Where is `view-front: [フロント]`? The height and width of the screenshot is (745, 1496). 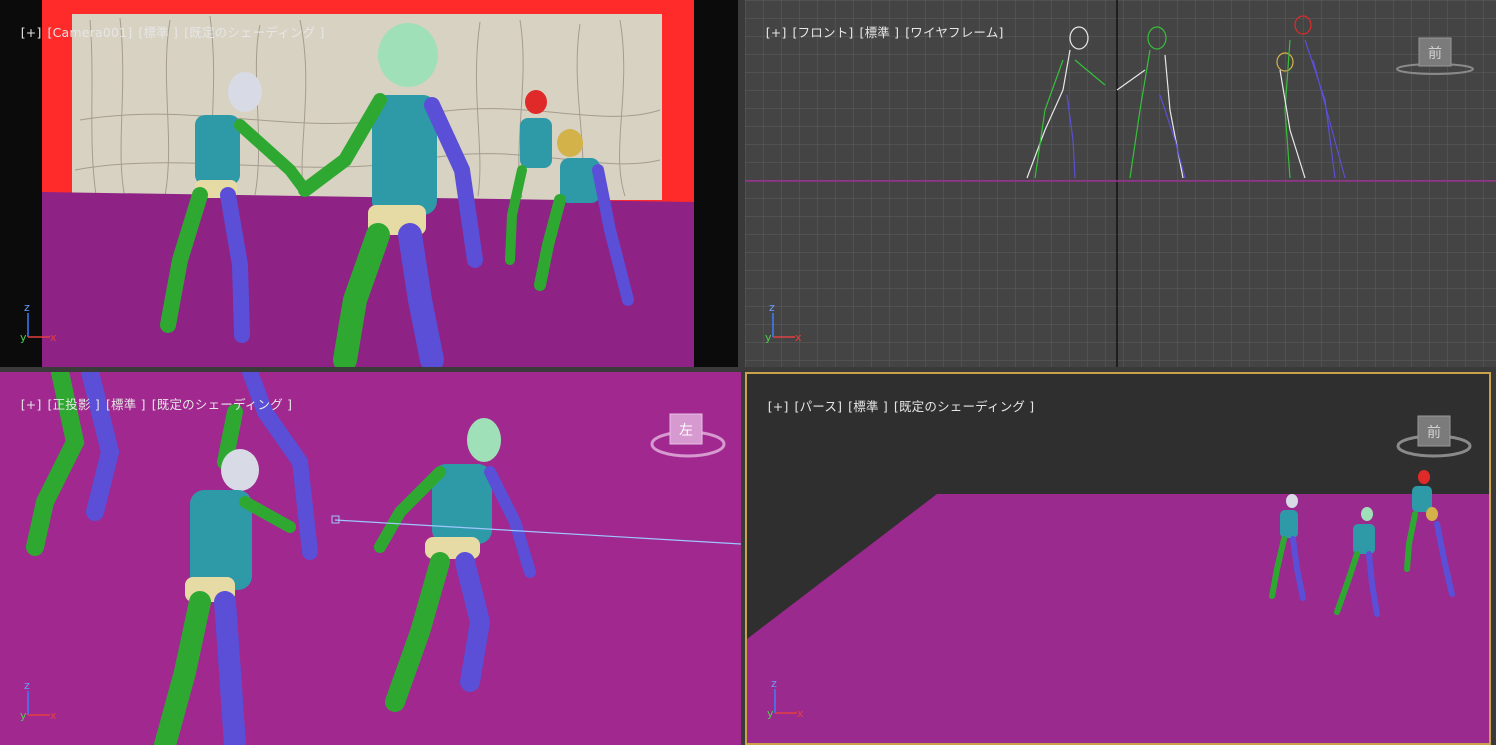
view-front: [フロント] is located at coordinates (823, 32).